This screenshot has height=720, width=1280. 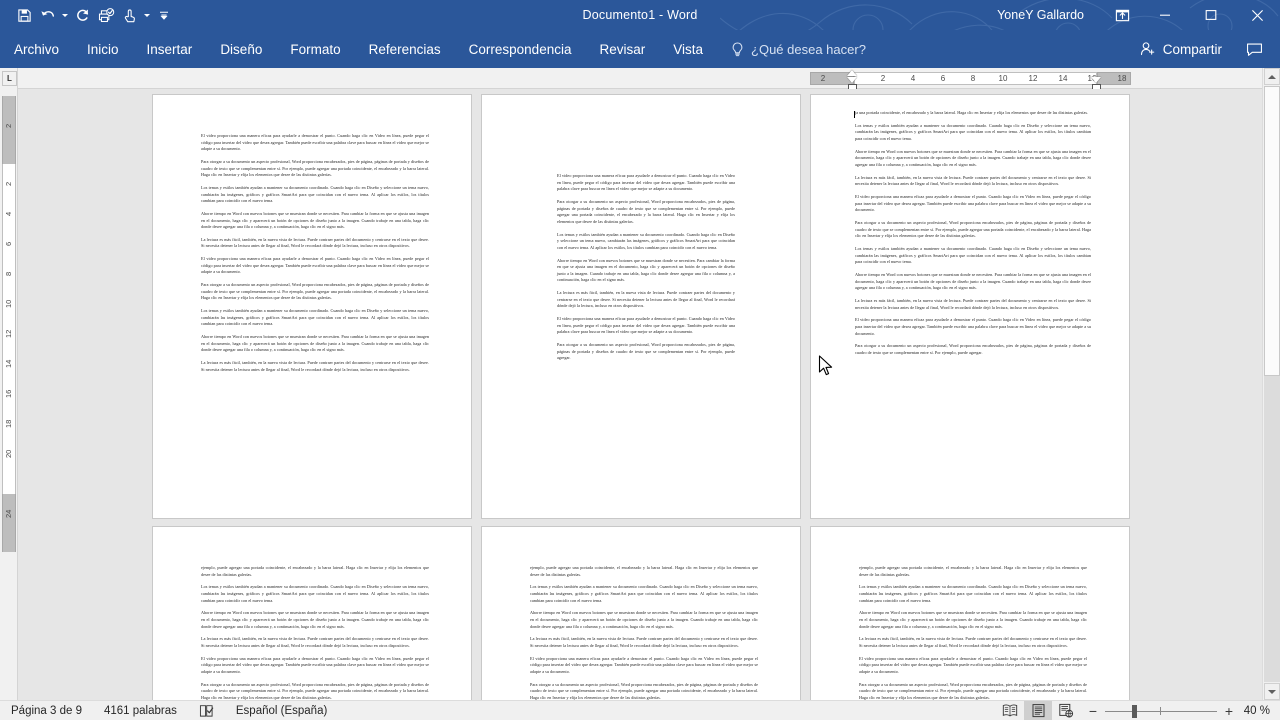 I want to click on print-preview-button, so click(x=106, y=15).